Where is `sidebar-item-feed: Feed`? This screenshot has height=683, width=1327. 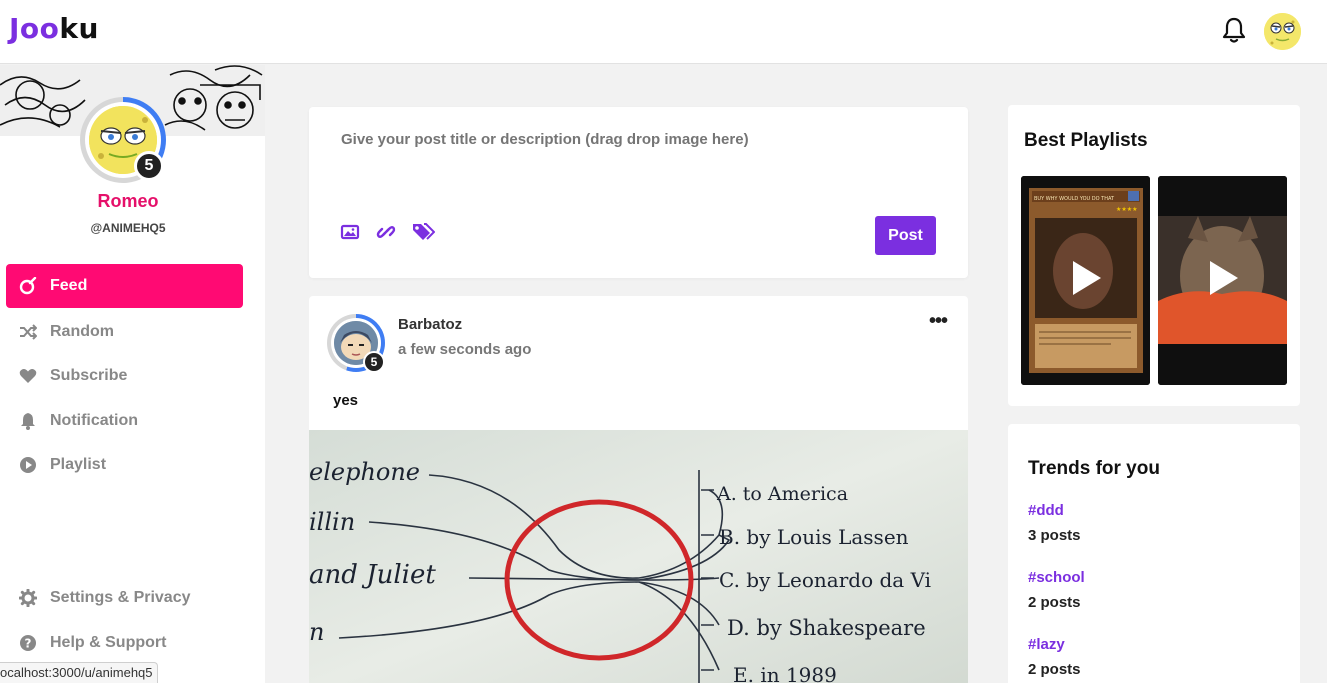 sidebar-item-feed: Feed is located at coordinates (124, 286).